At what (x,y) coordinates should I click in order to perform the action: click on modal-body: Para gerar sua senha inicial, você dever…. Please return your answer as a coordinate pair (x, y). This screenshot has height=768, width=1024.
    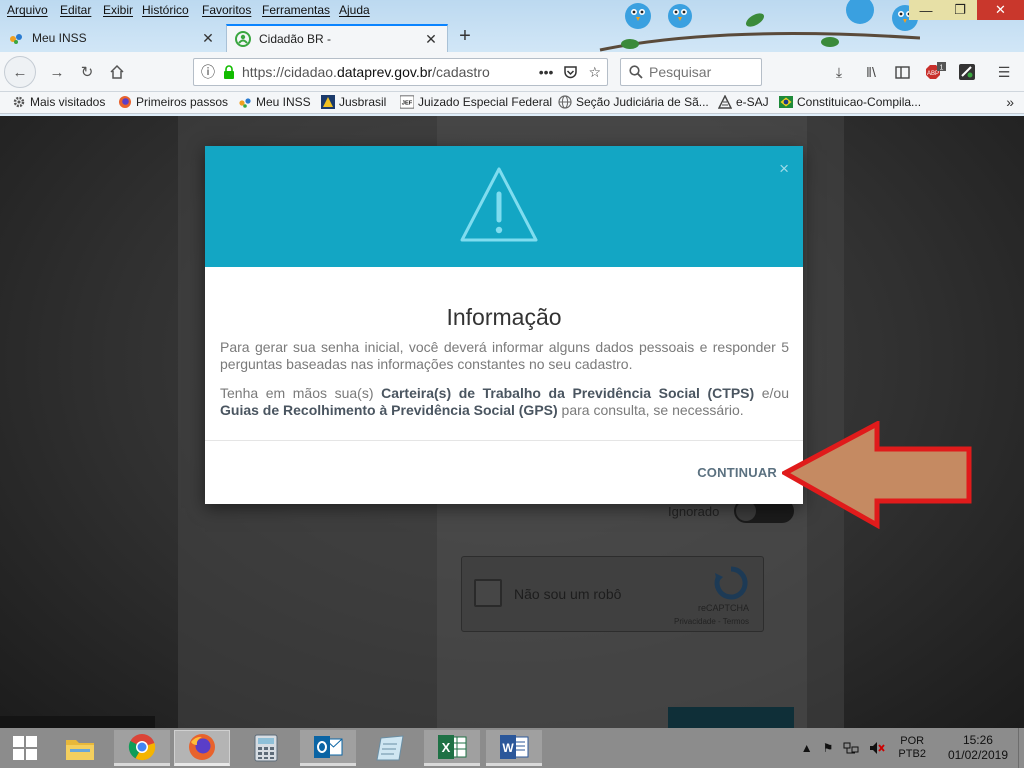
    Looking at the image, I should click on (504, 379).